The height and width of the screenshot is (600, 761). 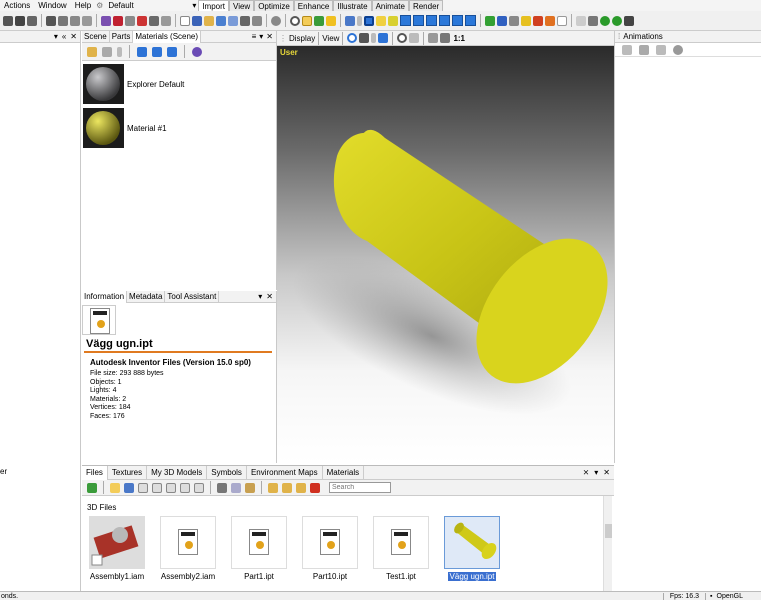 What do you see at coordinates (490, 20) in the screenshot?
I see `render-green-icon` at bounding box center [490, 20].